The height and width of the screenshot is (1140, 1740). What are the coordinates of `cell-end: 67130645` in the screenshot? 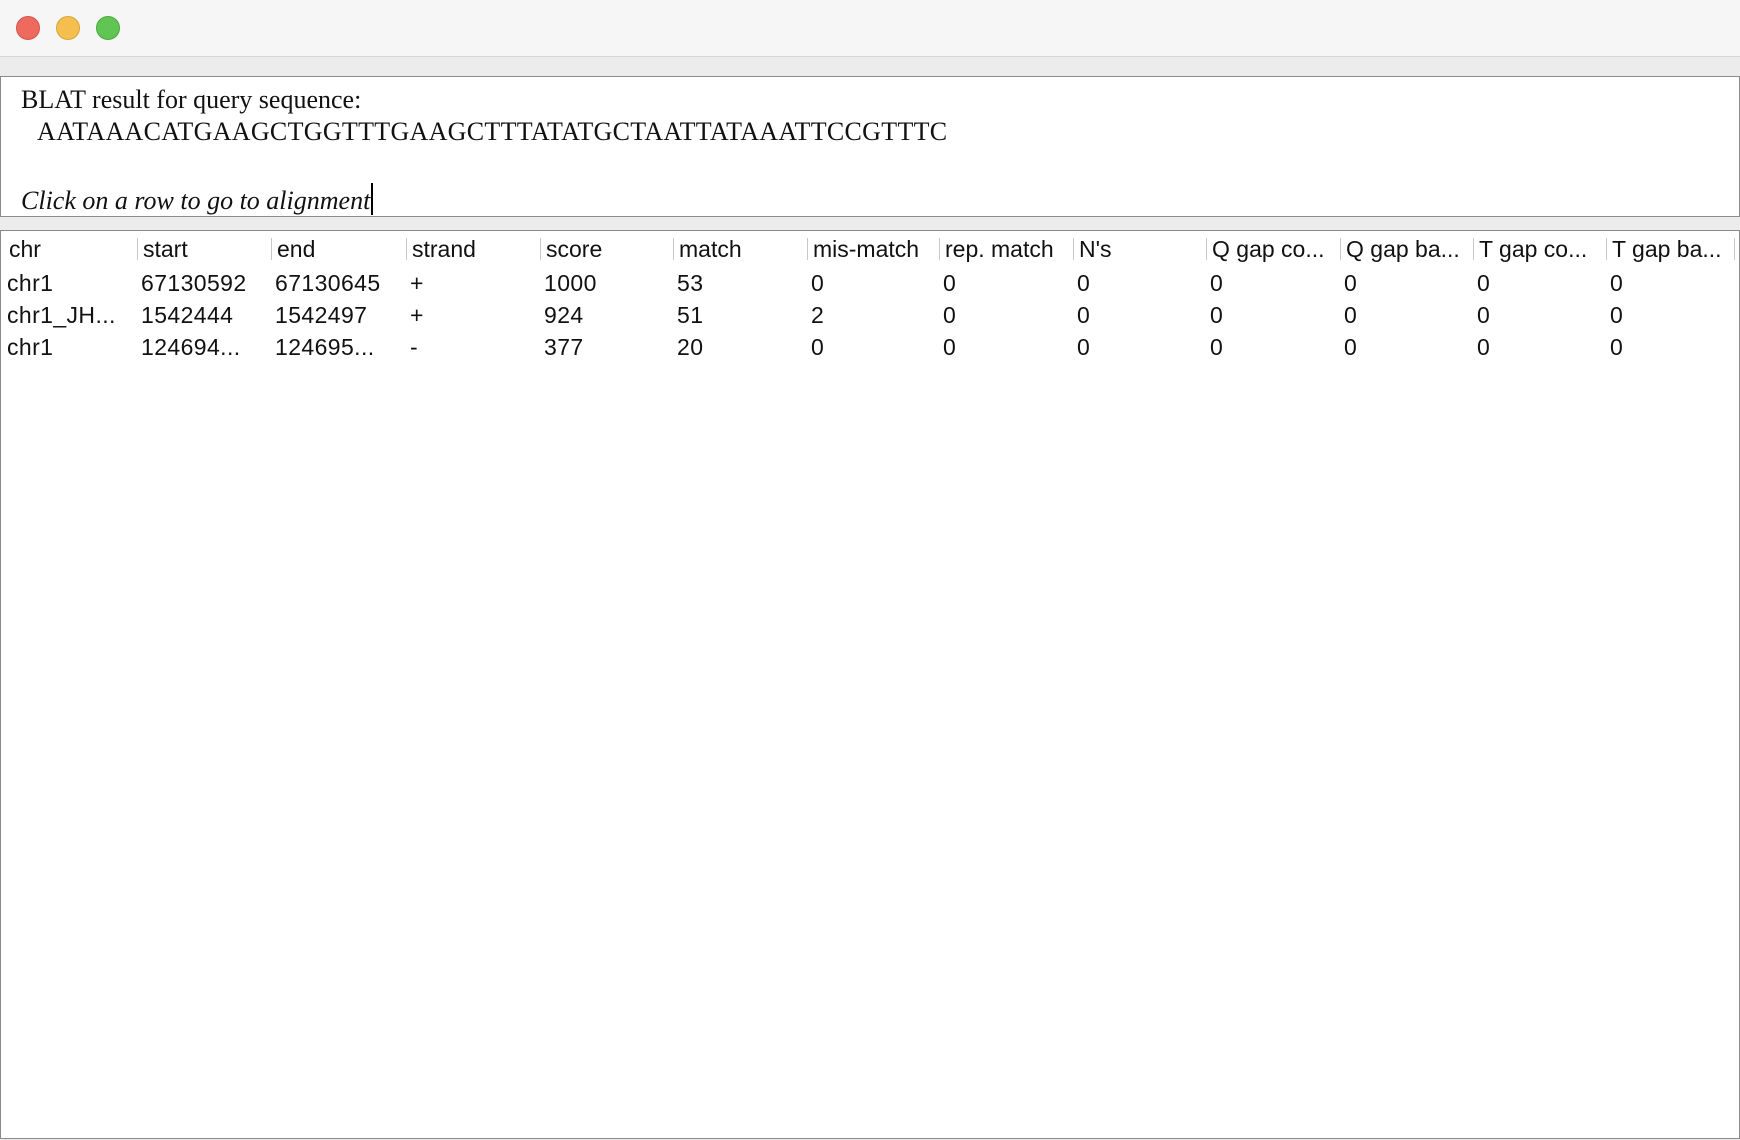 It's located at (328, 283).